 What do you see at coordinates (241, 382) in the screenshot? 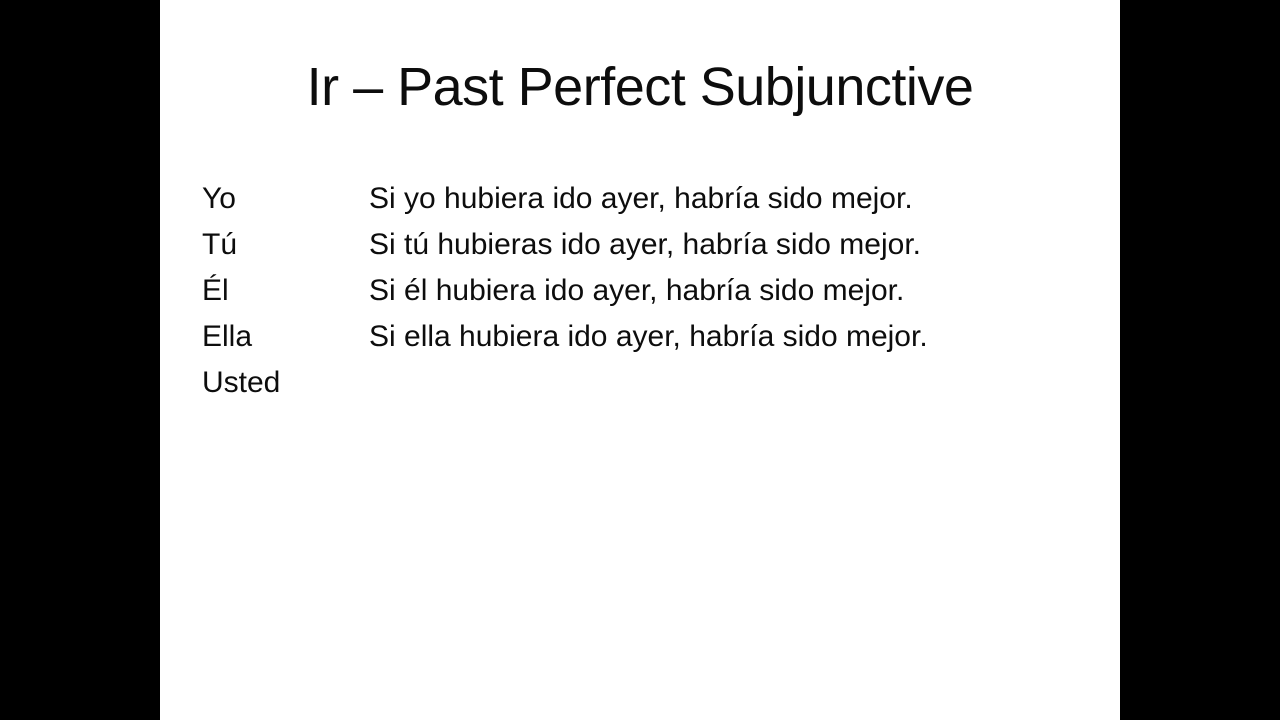
I see `pronoun-cell: Usted` at bounding box center [241, 382].